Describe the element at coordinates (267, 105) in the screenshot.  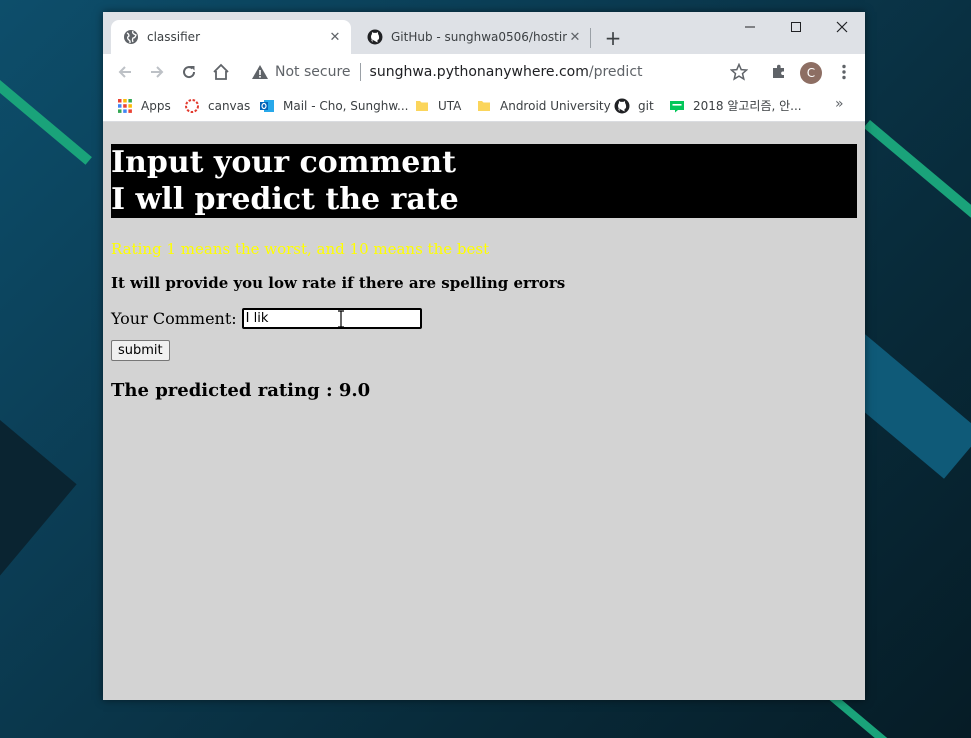
I see `outlook-icon` at that location.